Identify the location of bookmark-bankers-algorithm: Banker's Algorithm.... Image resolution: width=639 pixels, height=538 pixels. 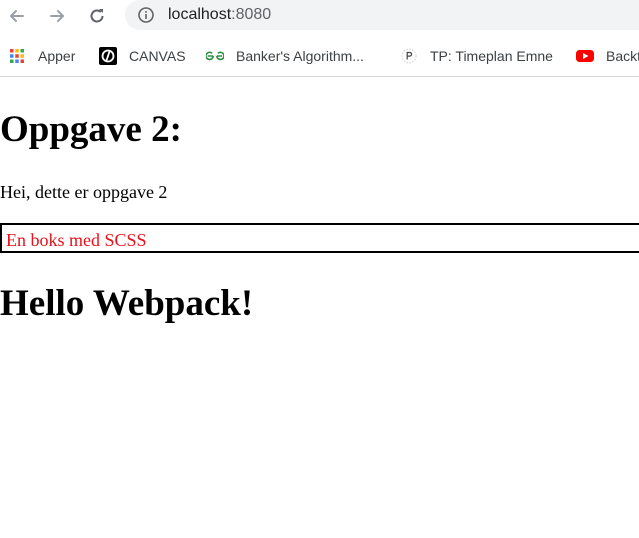
(285, 56).